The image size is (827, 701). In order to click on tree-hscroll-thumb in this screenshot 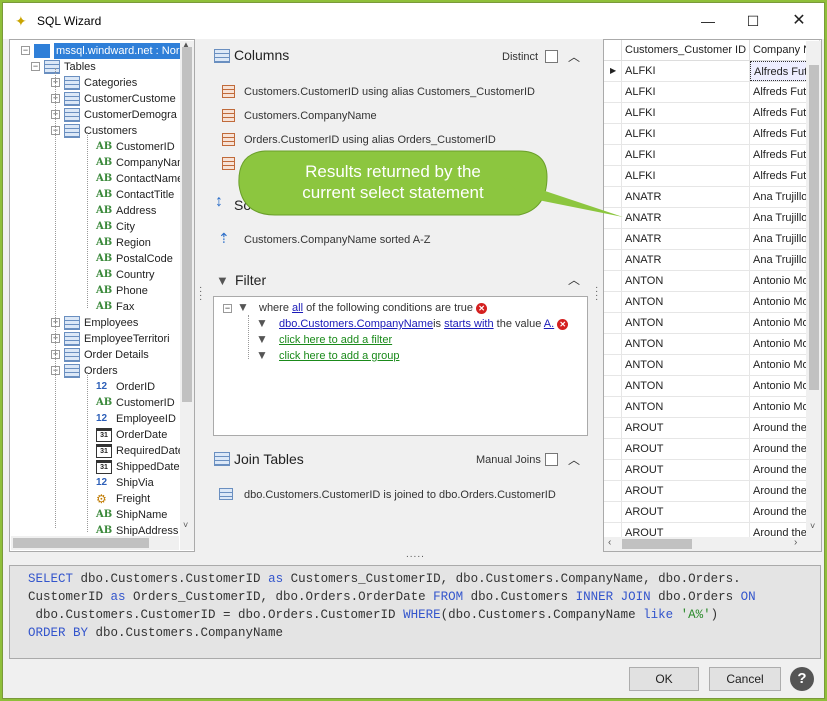, I will do `click(81, 543)`.